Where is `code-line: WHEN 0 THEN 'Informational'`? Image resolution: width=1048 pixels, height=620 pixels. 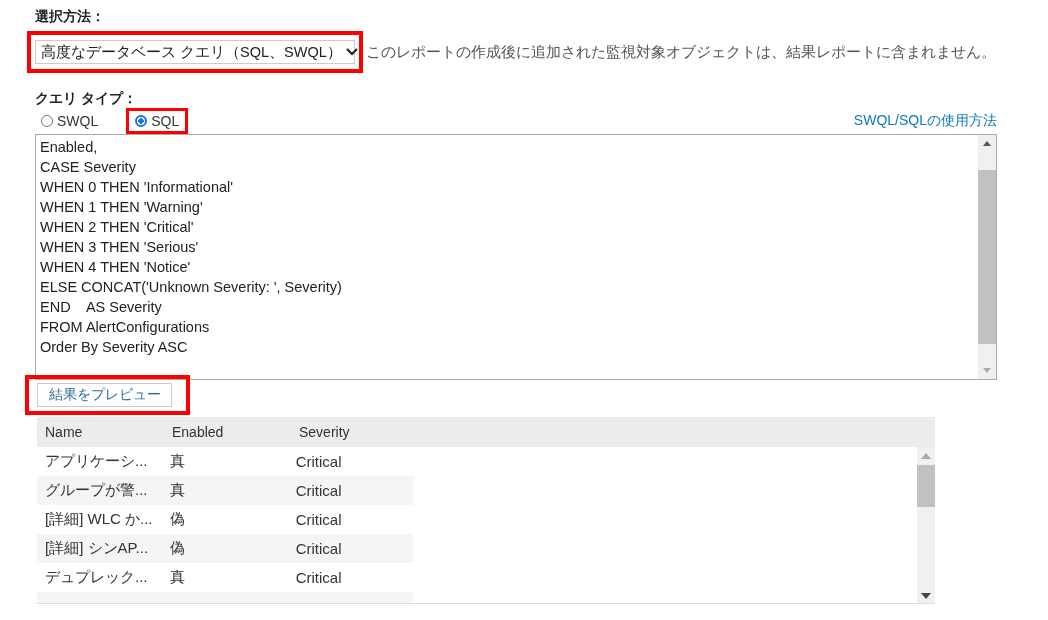 code-line: WHEN 0 THEN 'Informational' is located at coordinates (137, 187).